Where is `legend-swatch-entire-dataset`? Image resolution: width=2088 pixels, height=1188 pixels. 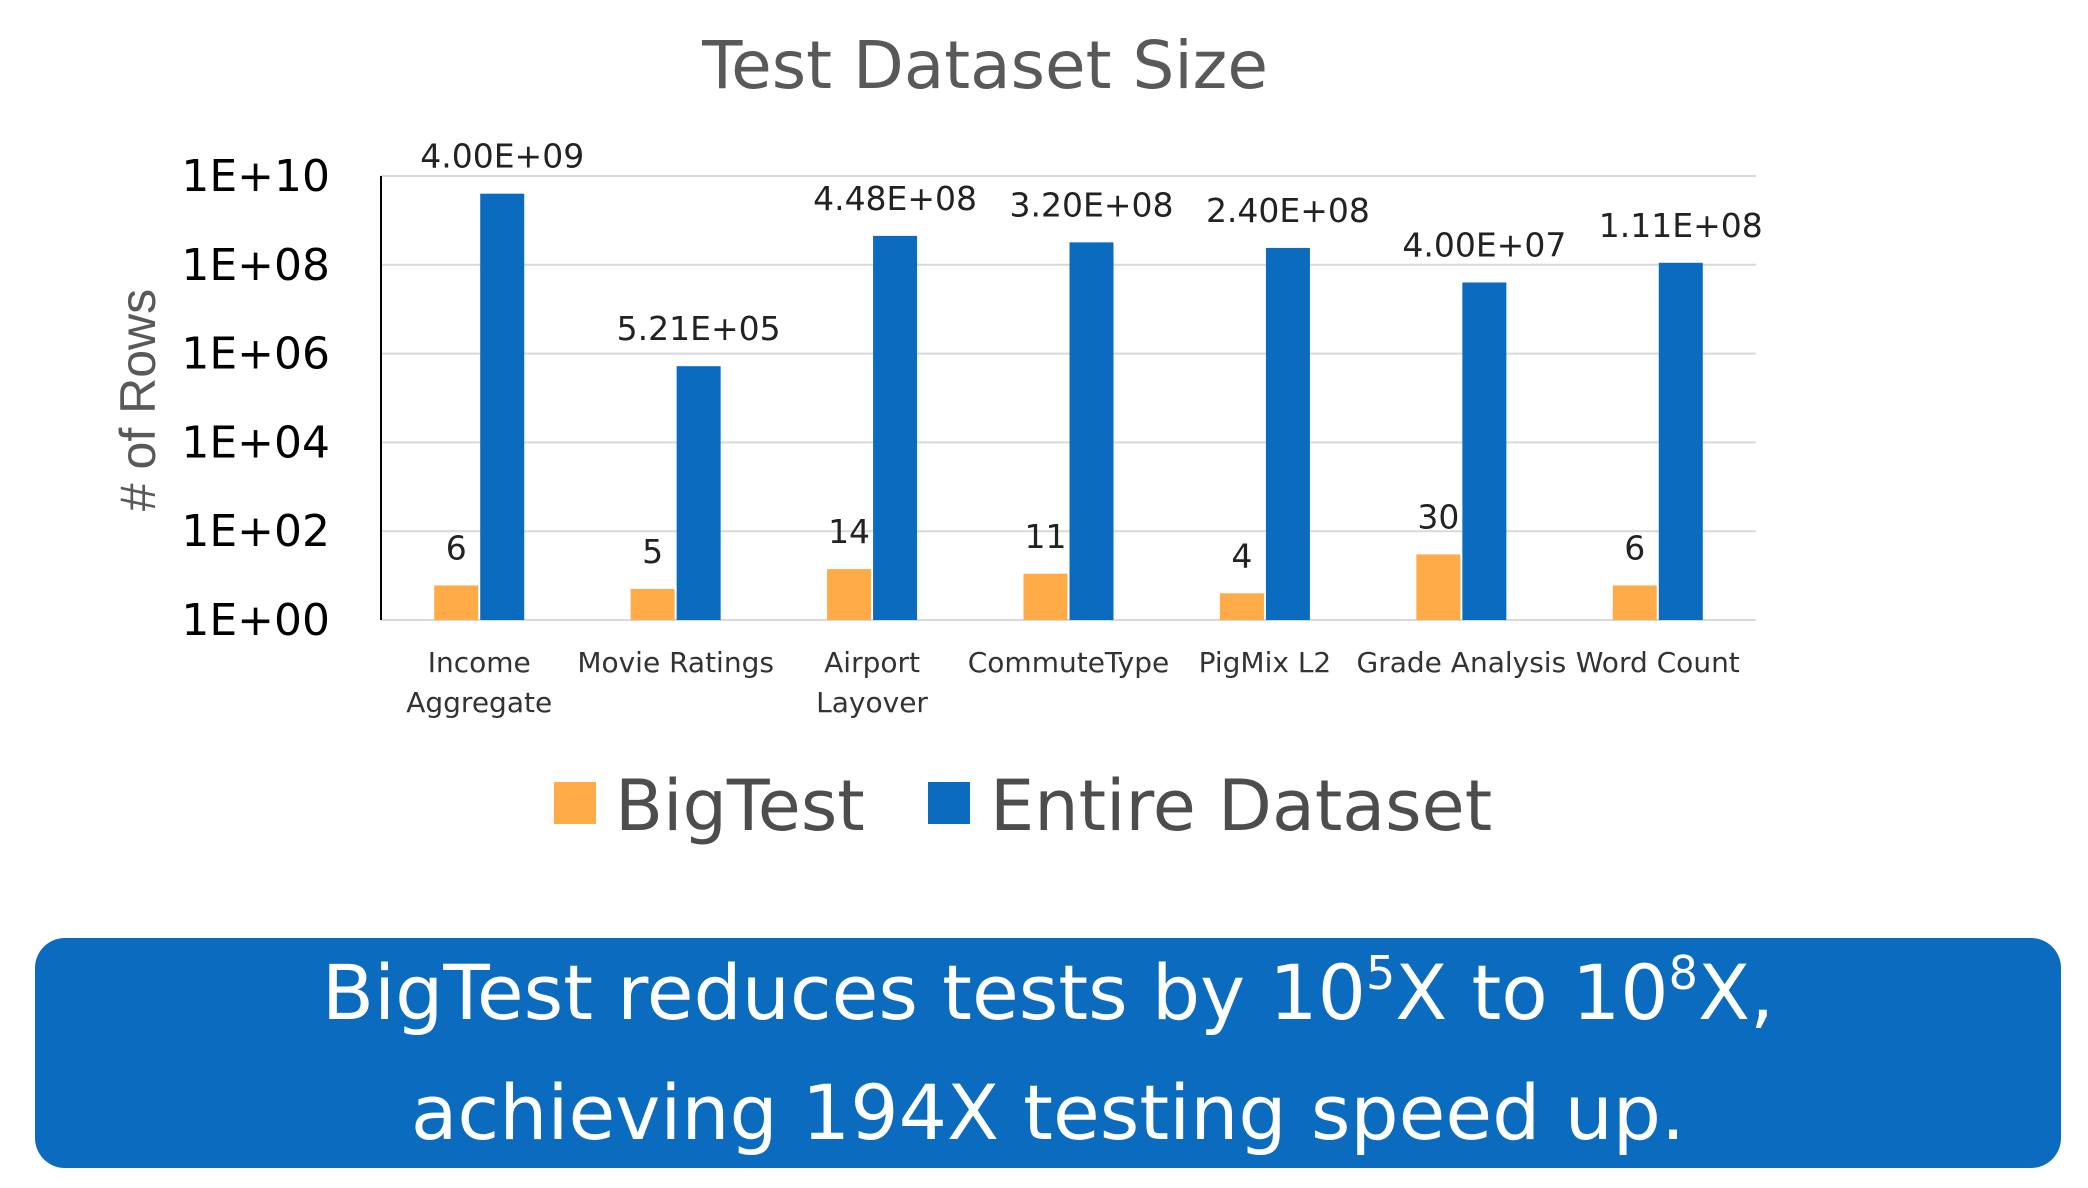 legend-swatch-entire-dataset is located at coordinates (949, 803).